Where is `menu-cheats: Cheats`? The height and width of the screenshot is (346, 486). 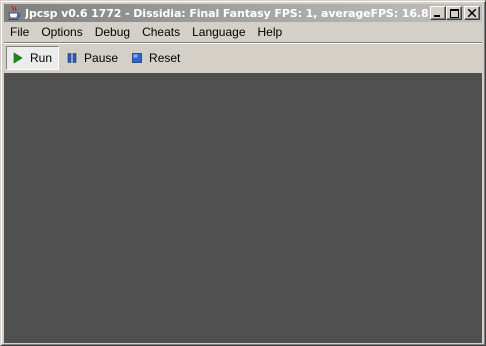 menu-cheats: Cheats is located at coordinates (161, 32).